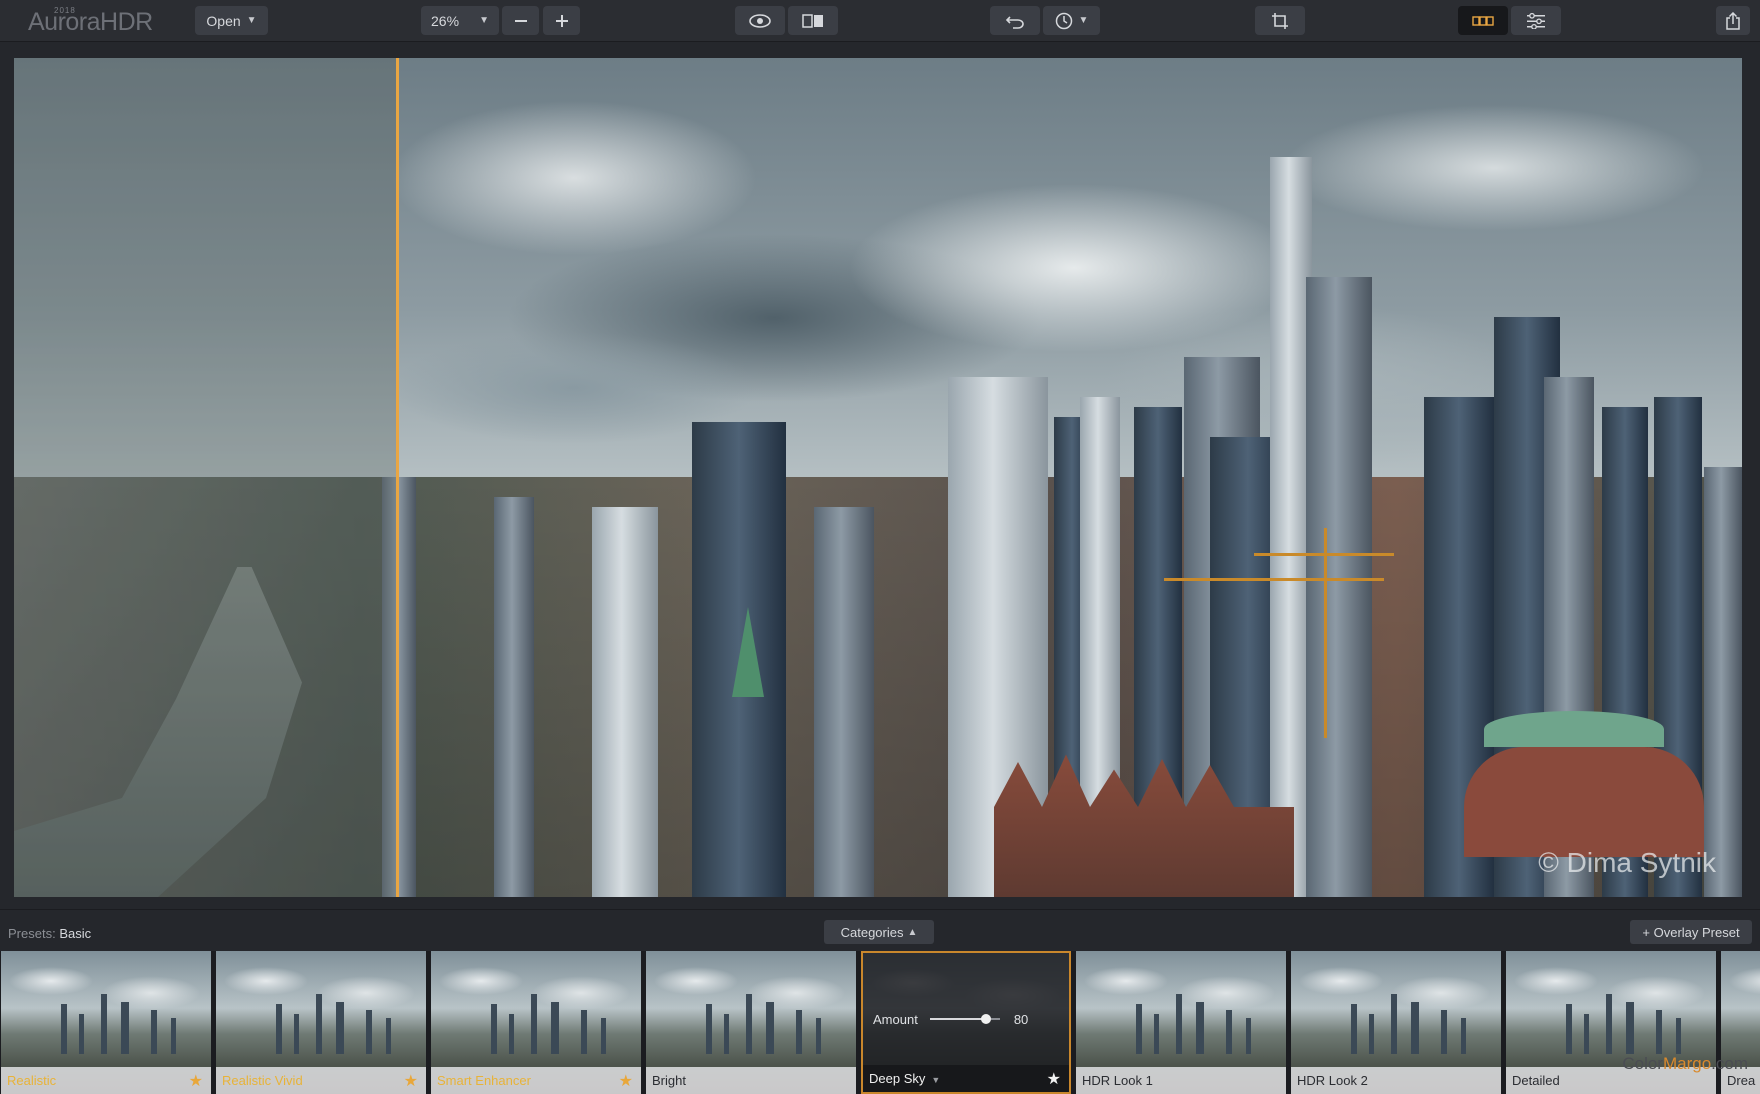 Image resolution: width=1760 pixels, height=1094 pixels. I want to click on preset-name: Bright, so click(669, 1080).